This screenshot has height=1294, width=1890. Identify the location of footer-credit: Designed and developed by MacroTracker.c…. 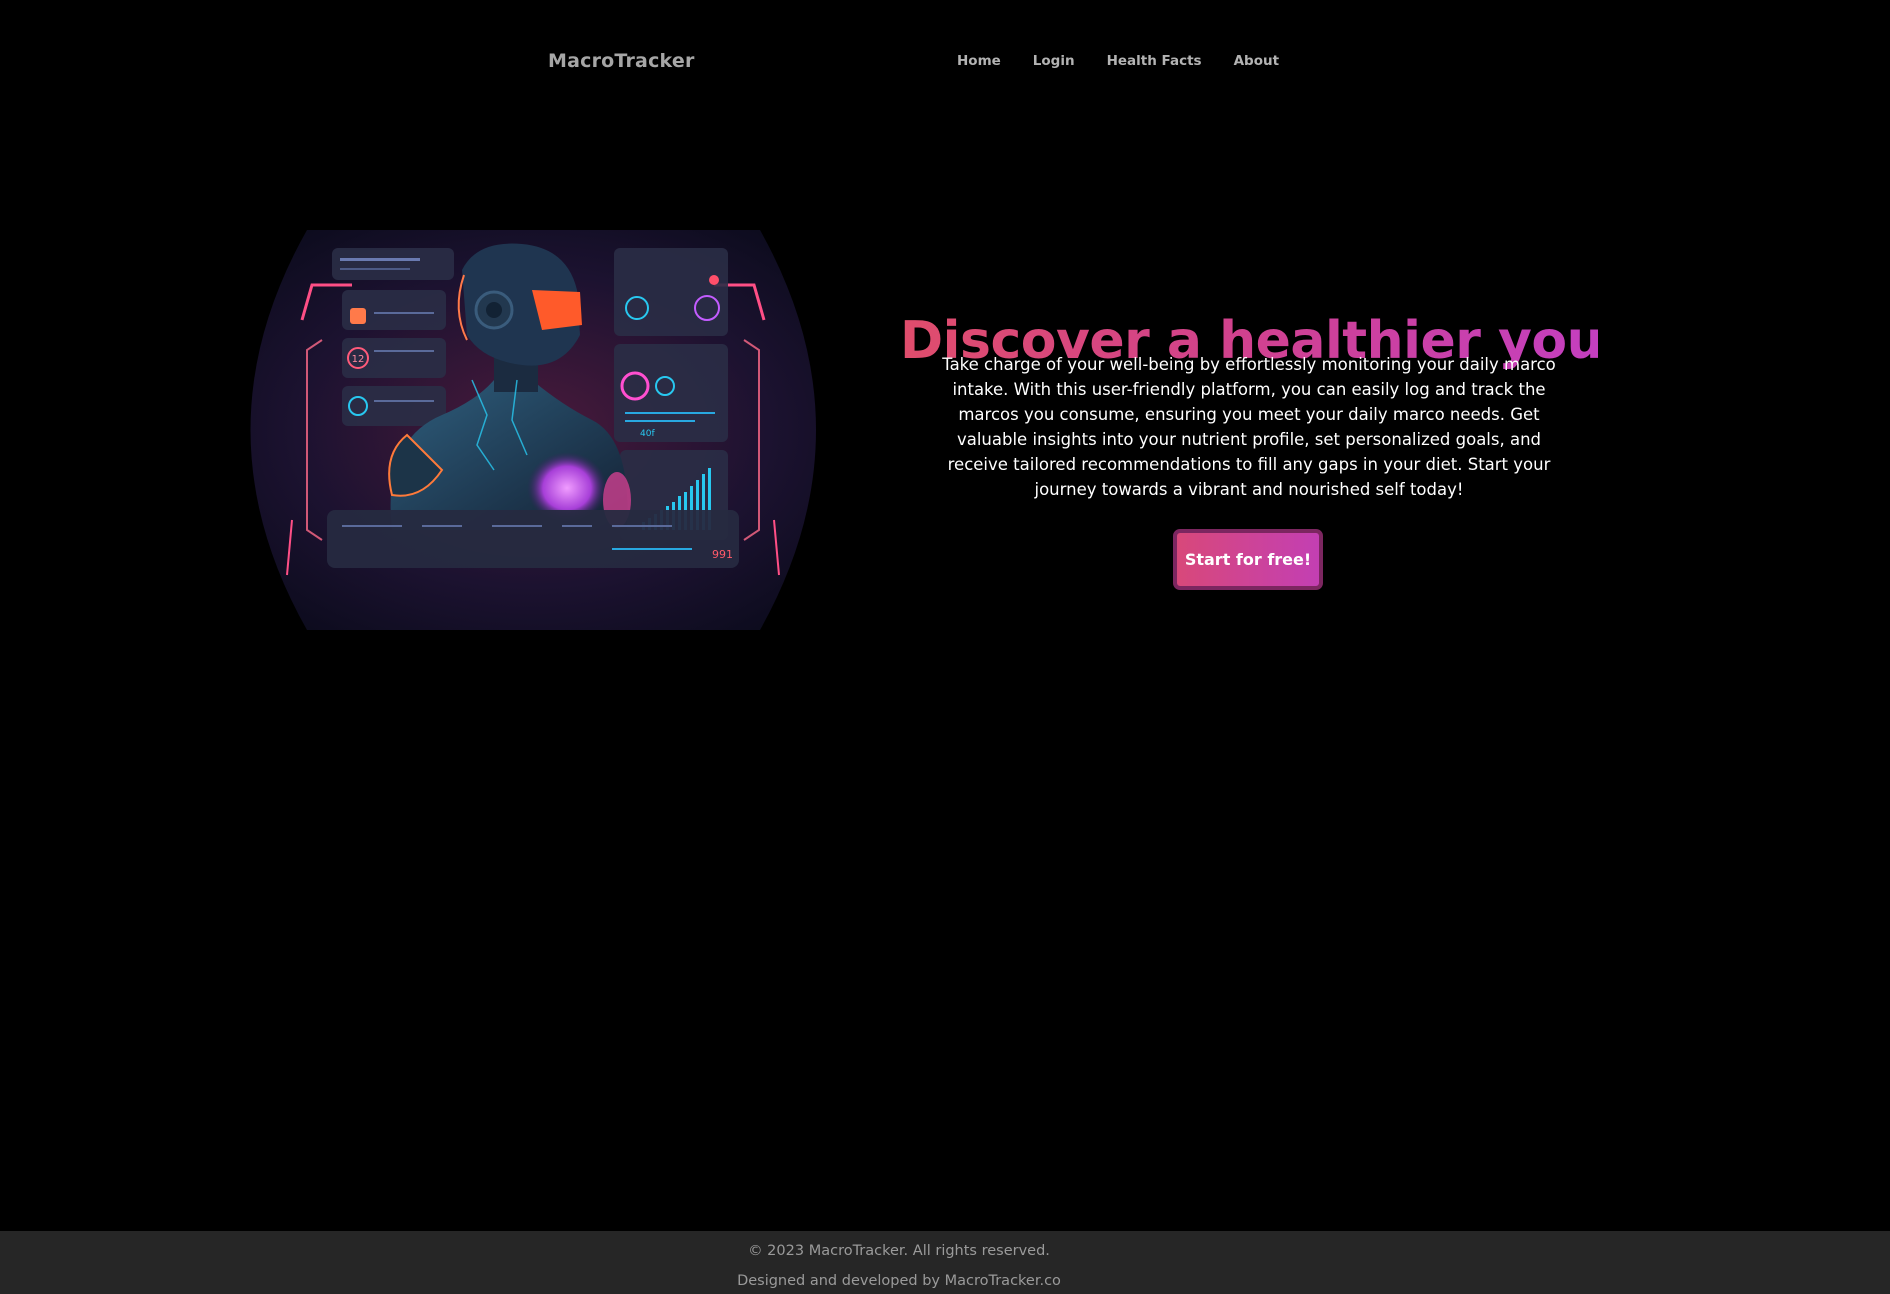
(899, 1281).